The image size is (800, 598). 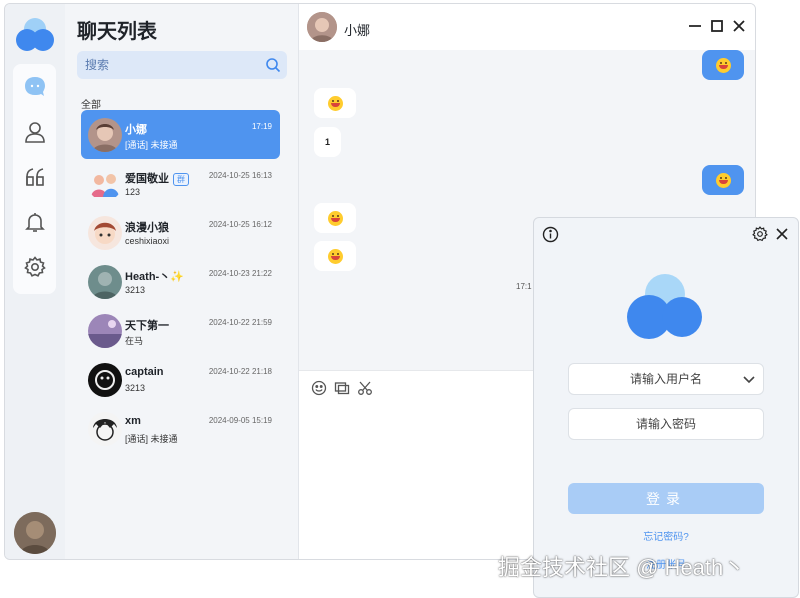 I want to click on screenshot-icon, so click(x=342, y=388).